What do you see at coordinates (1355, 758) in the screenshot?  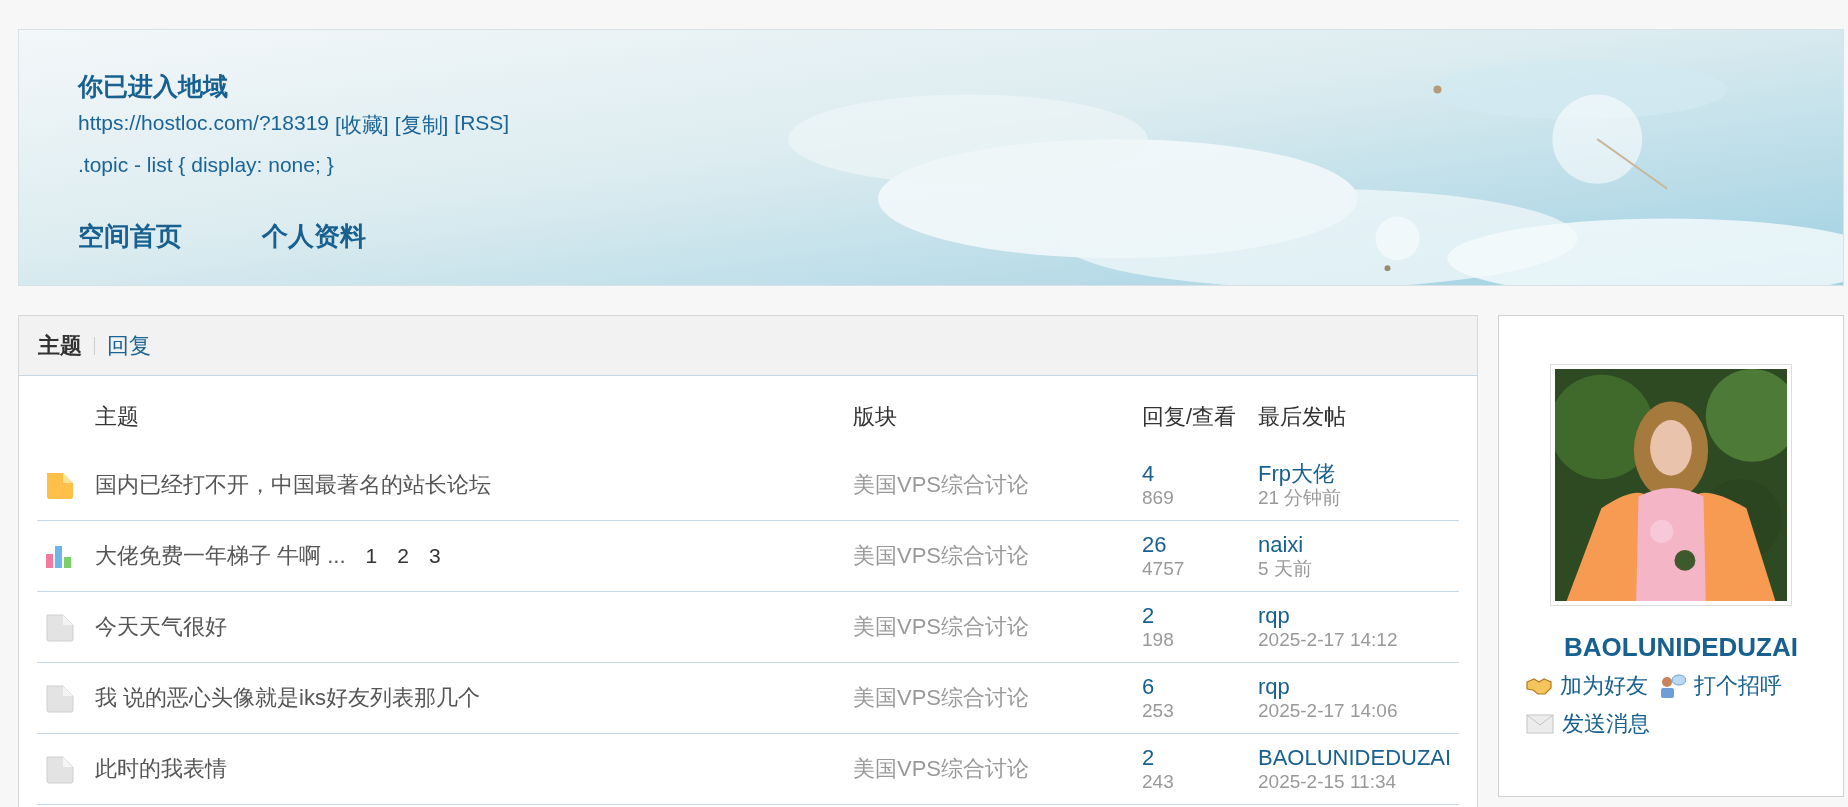 I see `last-poster: BAOLUNIDEDUZAI` at bounding box center [1355, 758].